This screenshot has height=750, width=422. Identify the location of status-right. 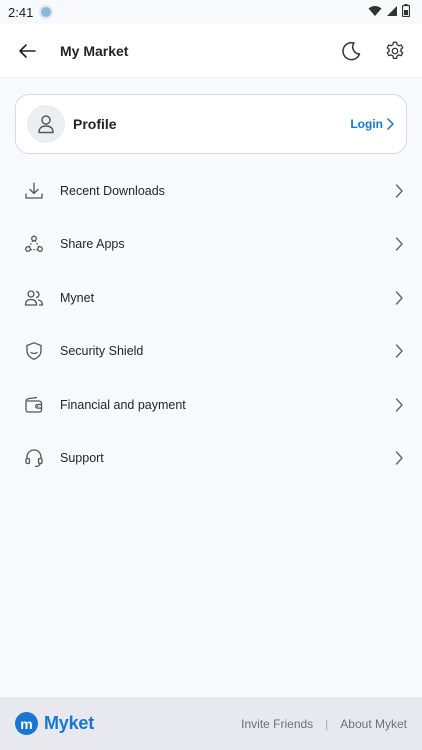
(389, 12).